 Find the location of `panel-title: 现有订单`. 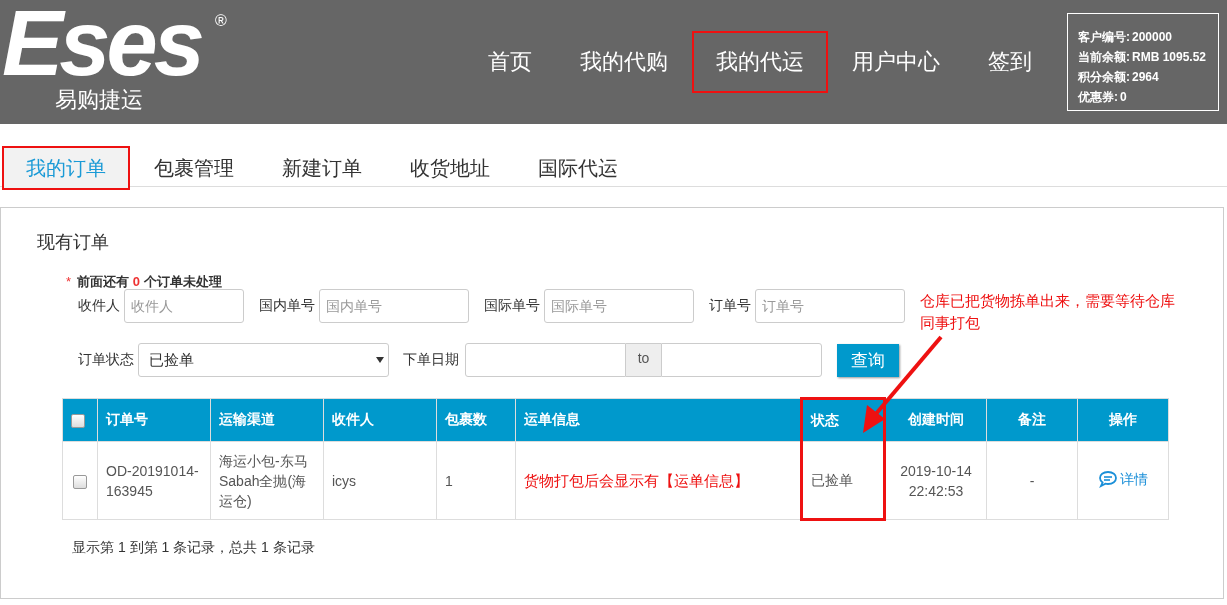

panel-title: 现有订单 is located at coordinates (73, 242).